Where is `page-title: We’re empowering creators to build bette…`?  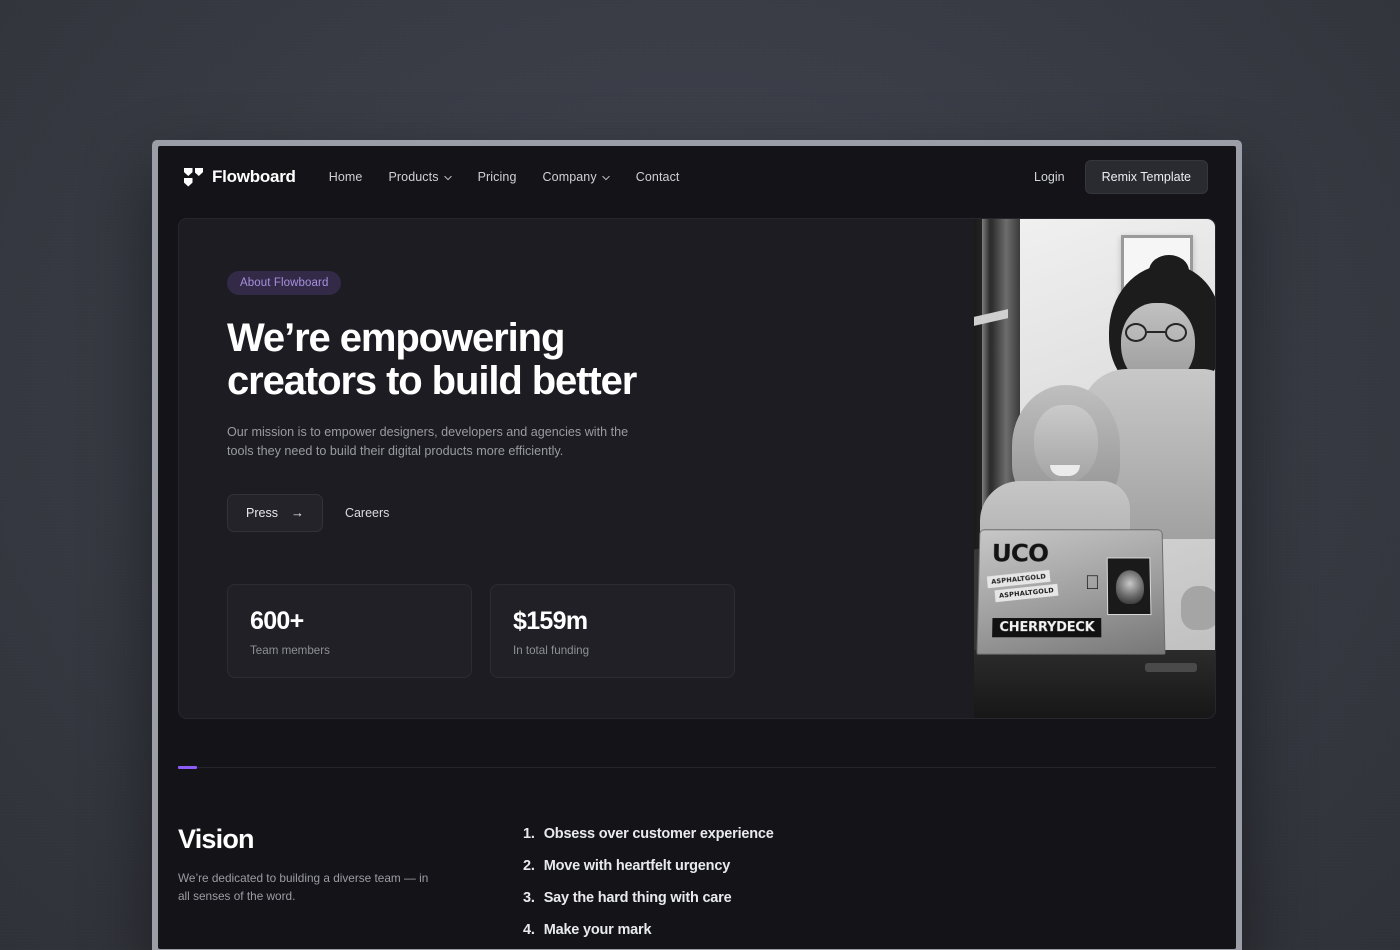 page-title: We’re empowering creators to build bette… is located at coordinates (442, 360).